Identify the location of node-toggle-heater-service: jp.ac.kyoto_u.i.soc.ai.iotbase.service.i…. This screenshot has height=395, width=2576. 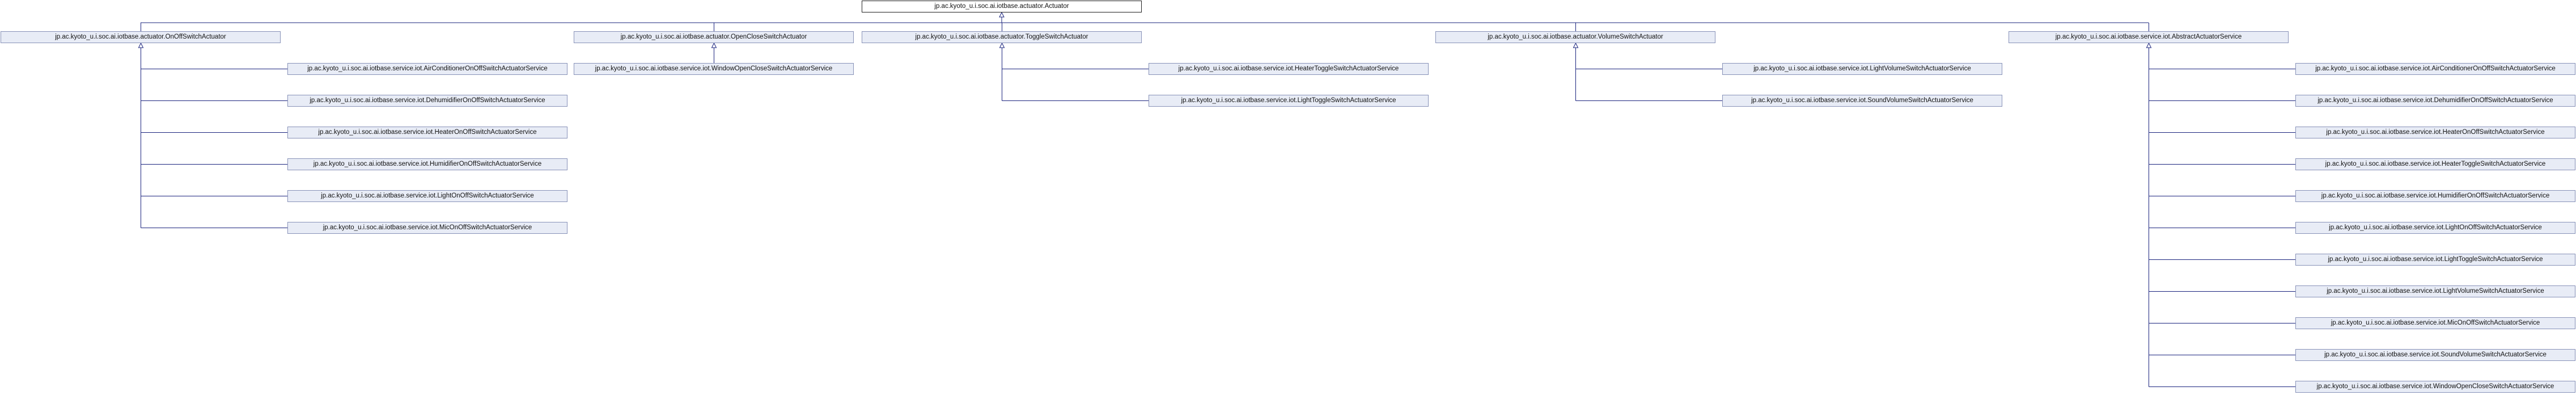
(1289, 69).